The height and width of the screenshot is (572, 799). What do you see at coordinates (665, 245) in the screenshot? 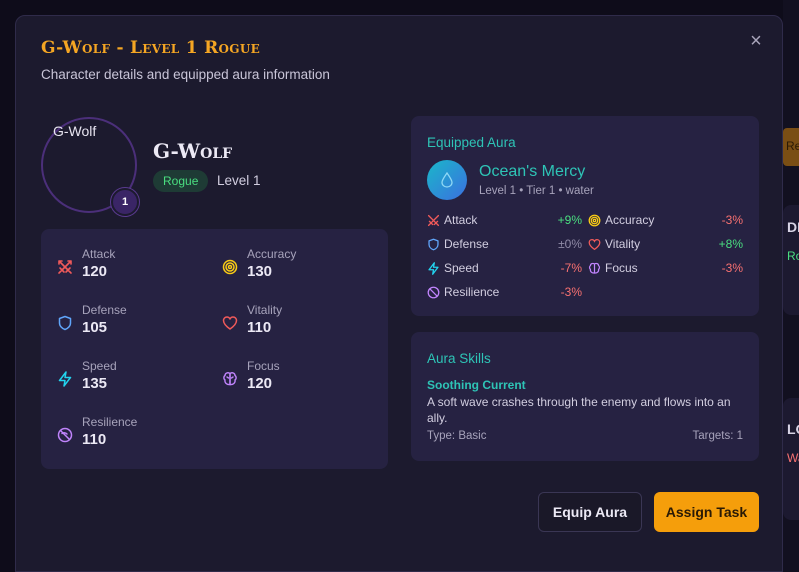
I see `aura-mod-vitality: Vitality +8%` at bounding box center [665, 245].